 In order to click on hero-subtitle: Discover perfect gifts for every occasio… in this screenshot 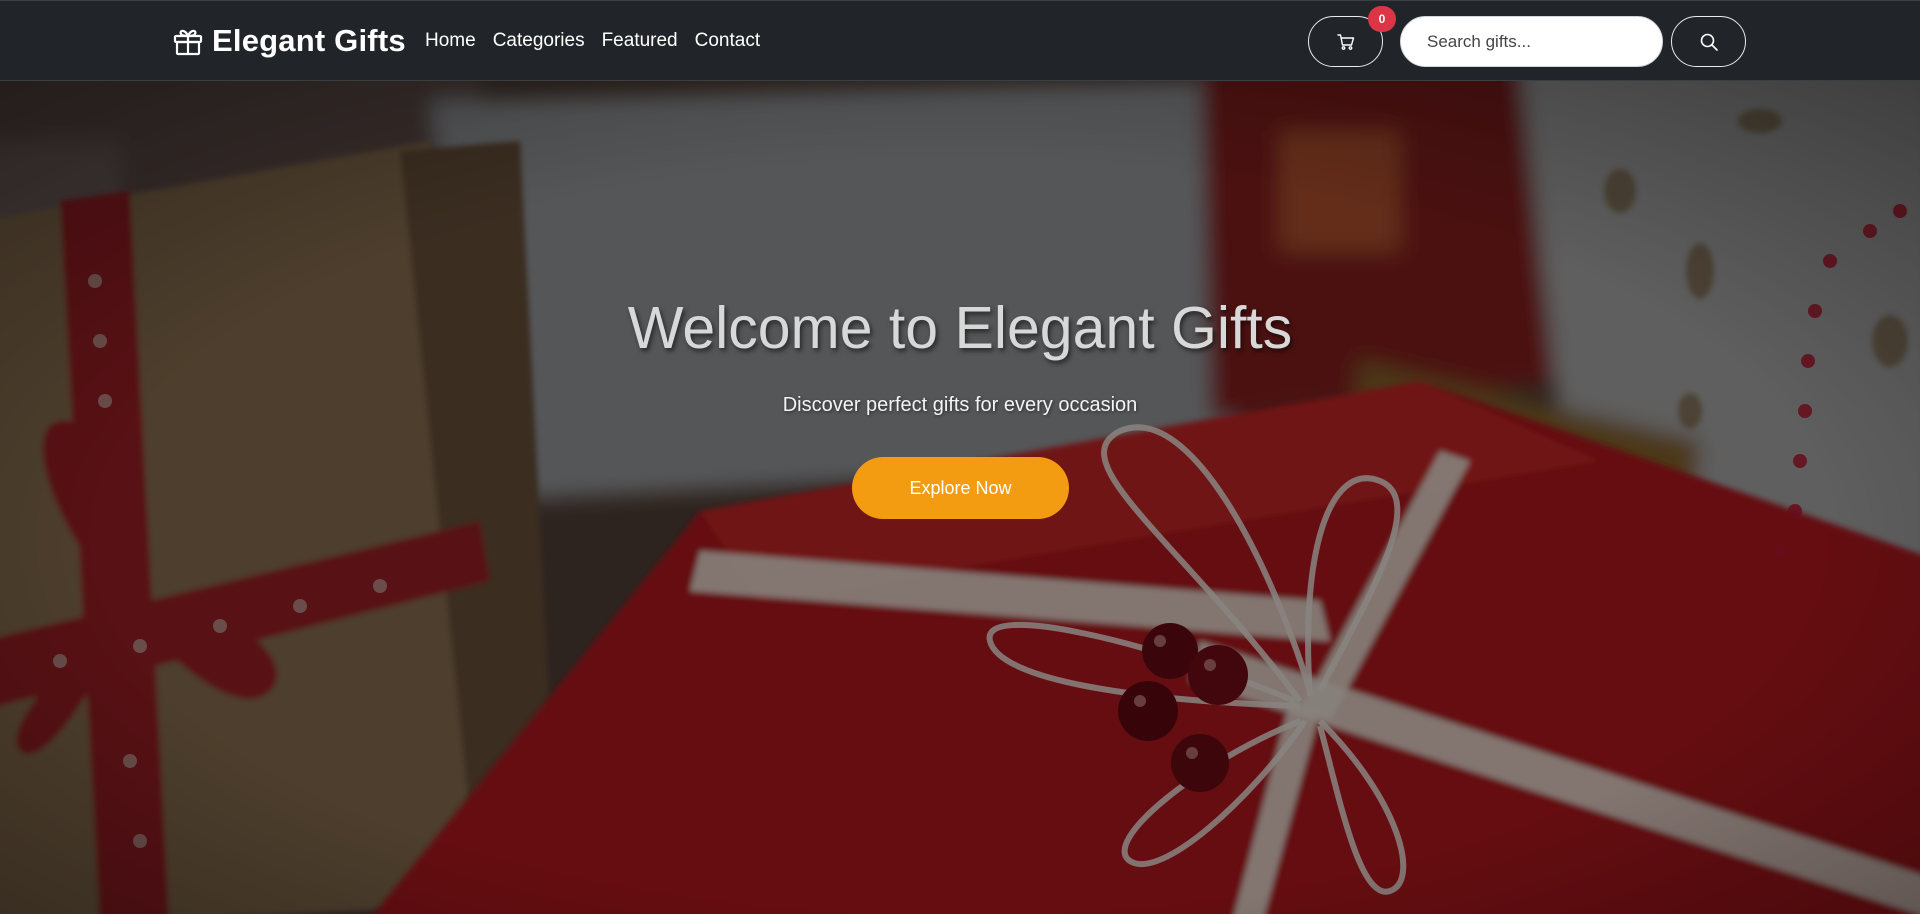, I will do `click(960, 405)`.